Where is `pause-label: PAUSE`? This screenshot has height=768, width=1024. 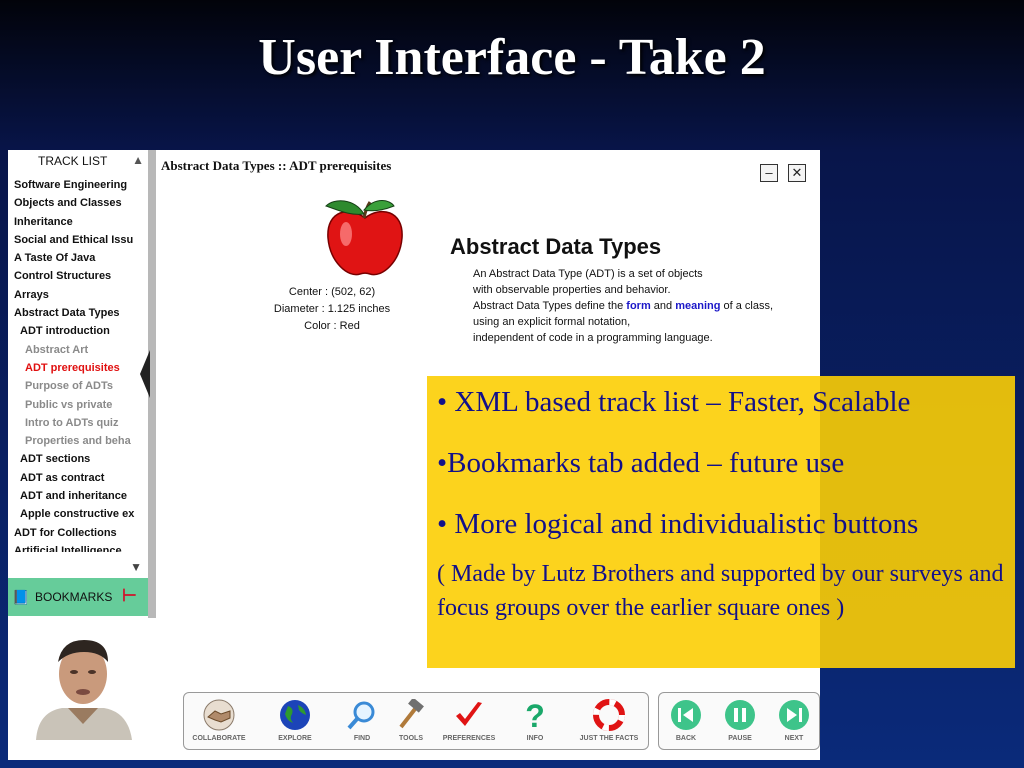
pause-label: PAUSE is located at coordinates (740, 738).